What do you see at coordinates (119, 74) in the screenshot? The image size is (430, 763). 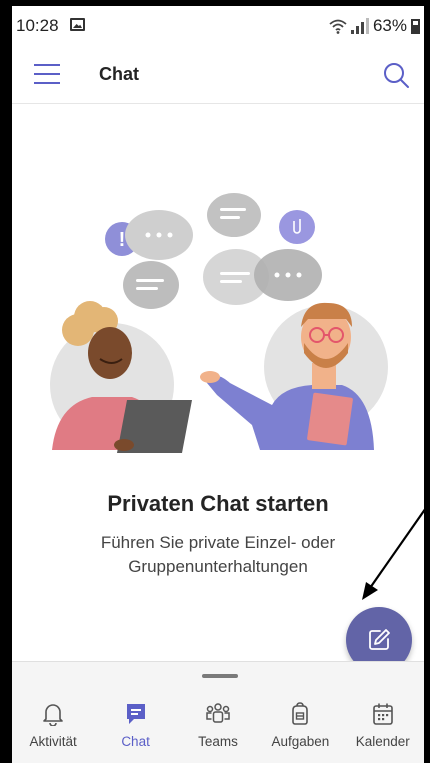 I see `page-title: Chat` at bounding box center [119, 74].